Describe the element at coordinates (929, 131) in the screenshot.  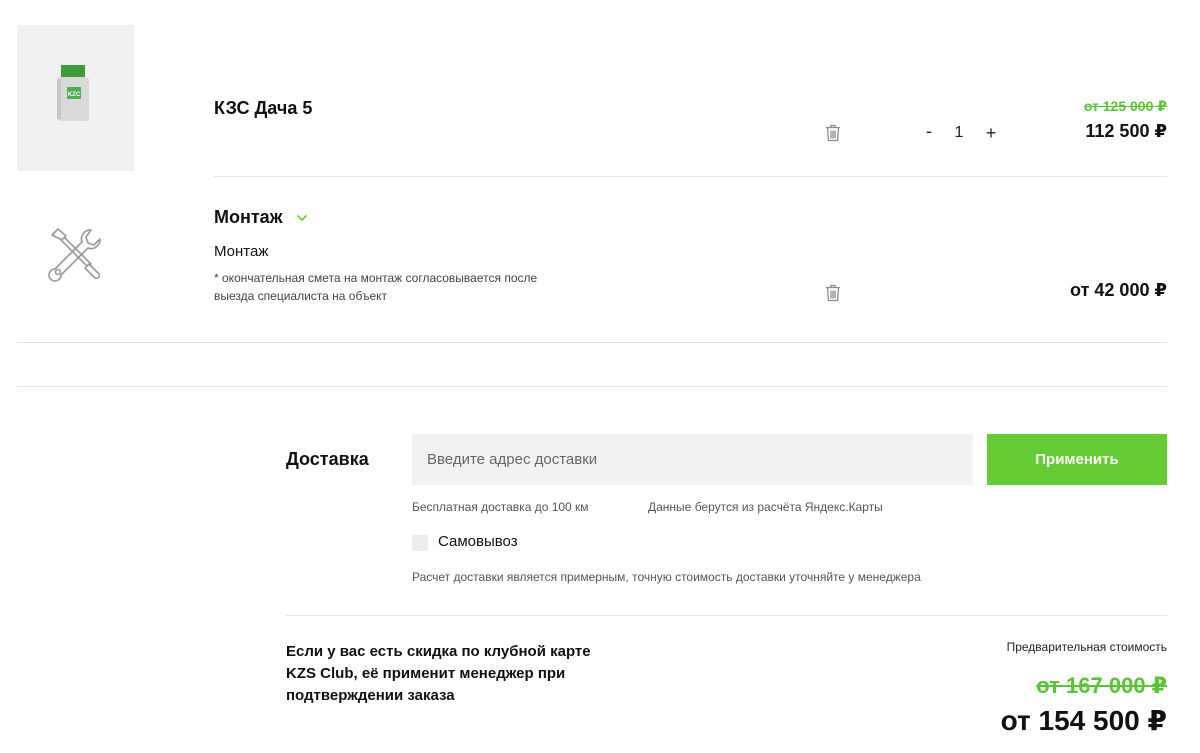
I see `quantity-decrease-button: -` at that location.